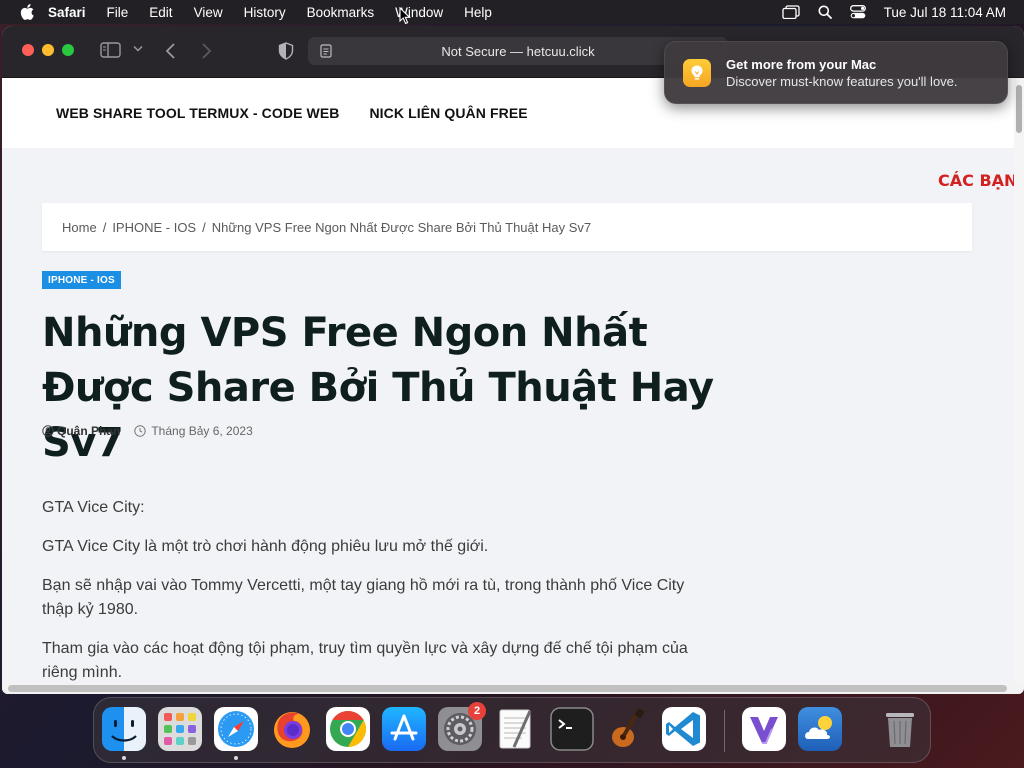  What do you see at coordinates (81, 280) in the screenshot?
I see `category-tag: IPHONE - IOS` at bounding box center [81, 280].